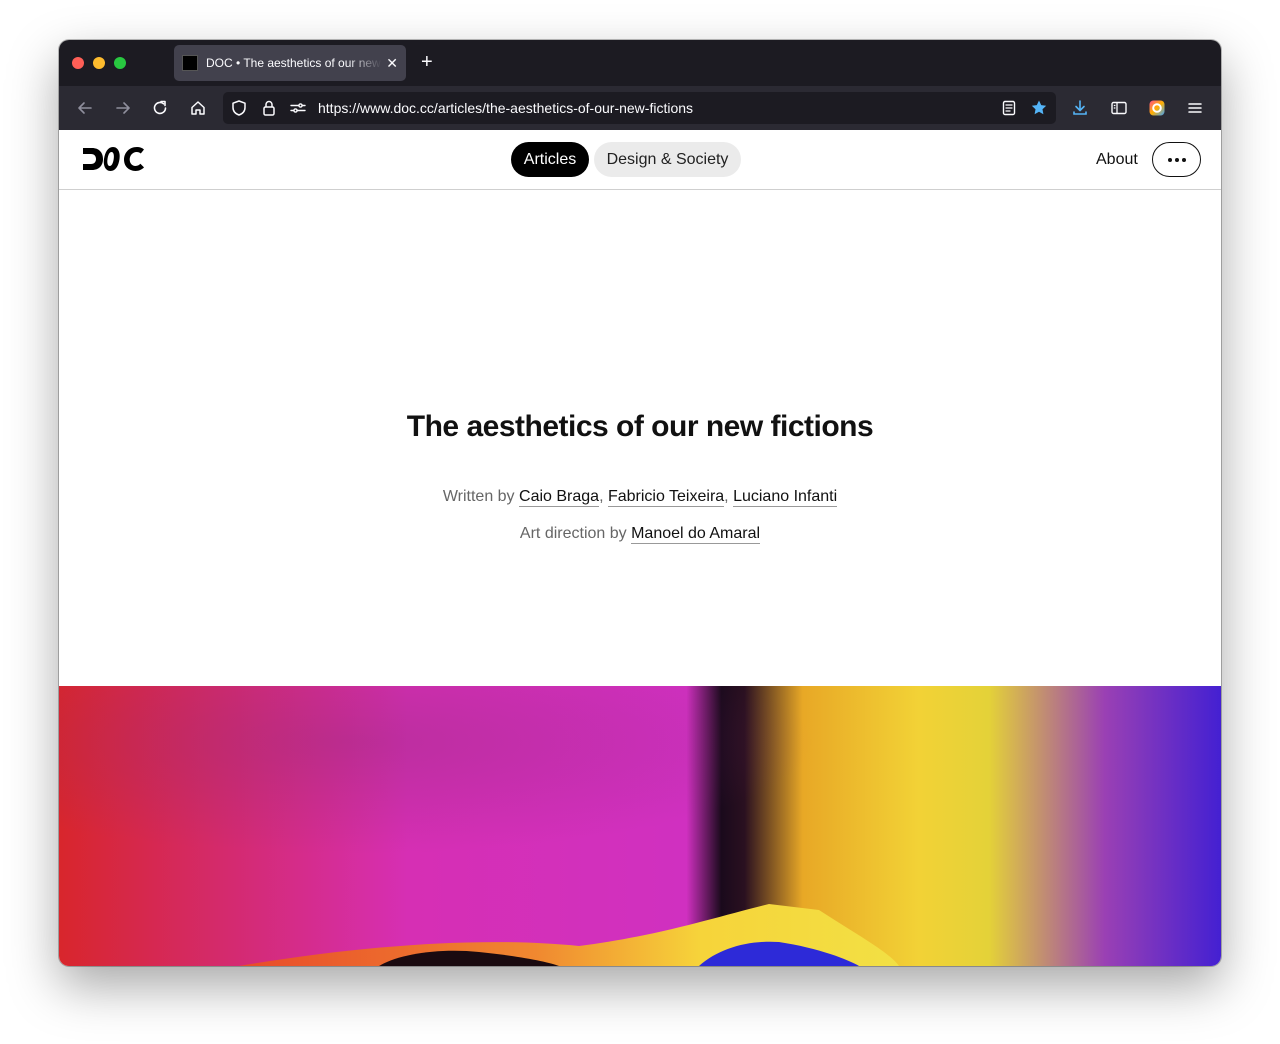 This screenshot has height=1044, width=1280. I want to click on nav-design-society-pill: Design & Society, so click(667, 159).